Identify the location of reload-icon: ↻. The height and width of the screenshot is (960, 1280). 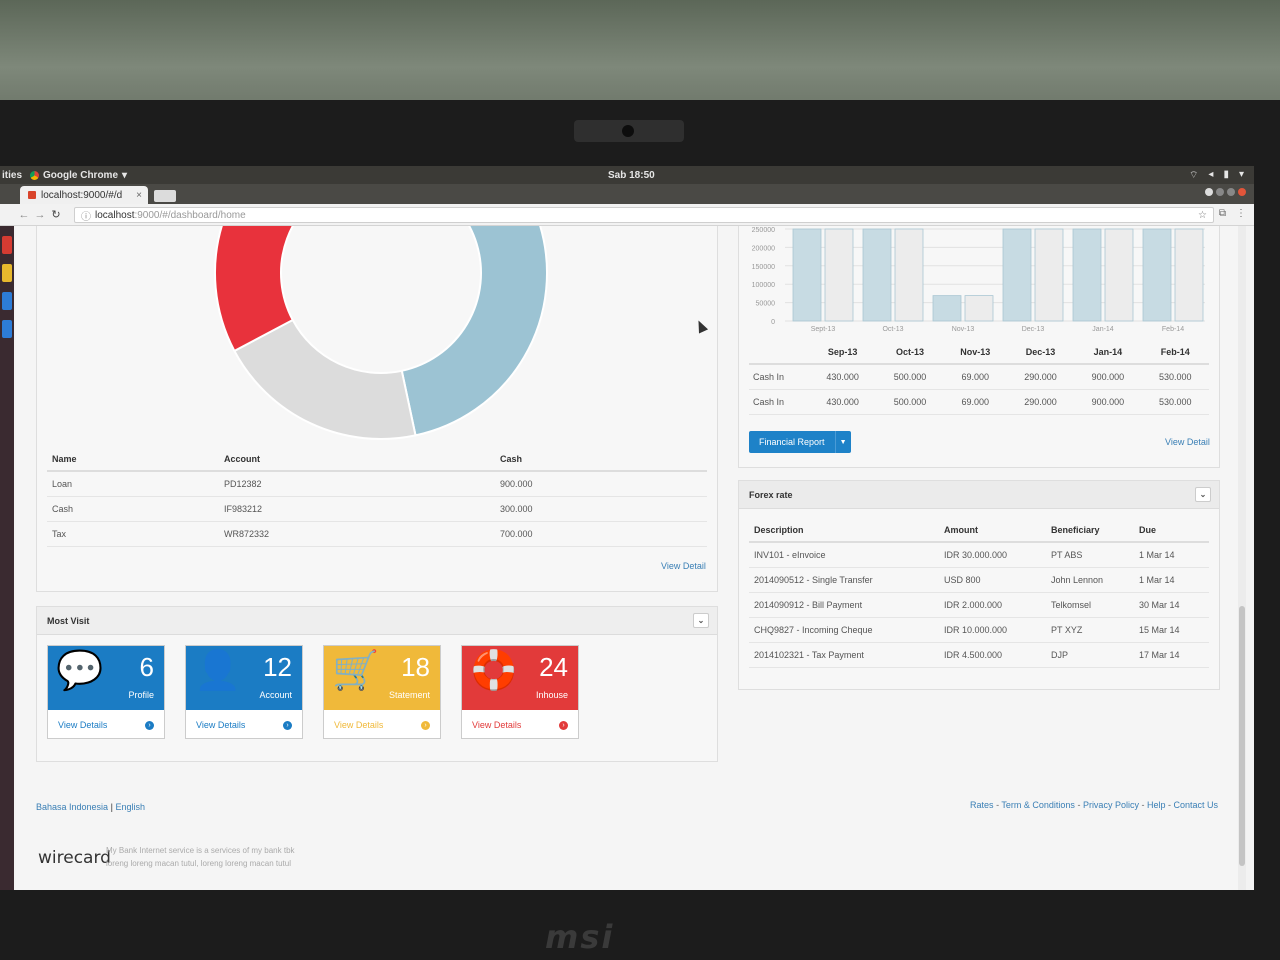
(56, 214).